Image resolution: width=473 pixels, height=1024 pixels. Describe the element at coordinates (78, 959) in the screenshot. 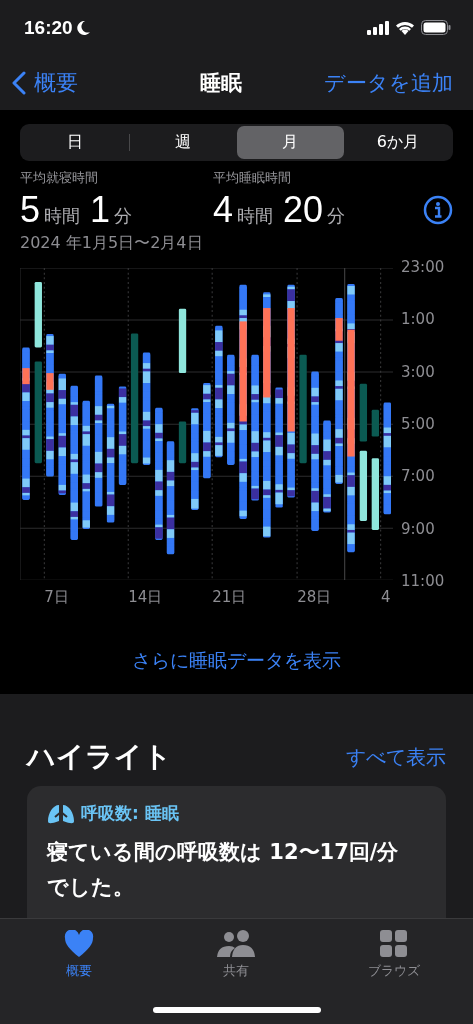

I see `tab-bar-item: 概要` at that location.